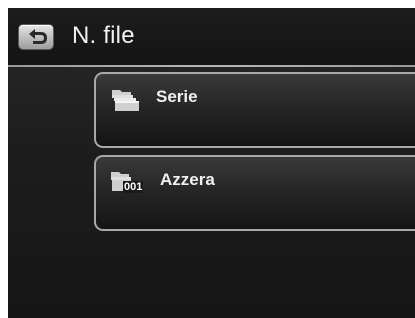 The image size is (415, 318). I want to click on menu-item-label: Azzera, so click(187, 179).